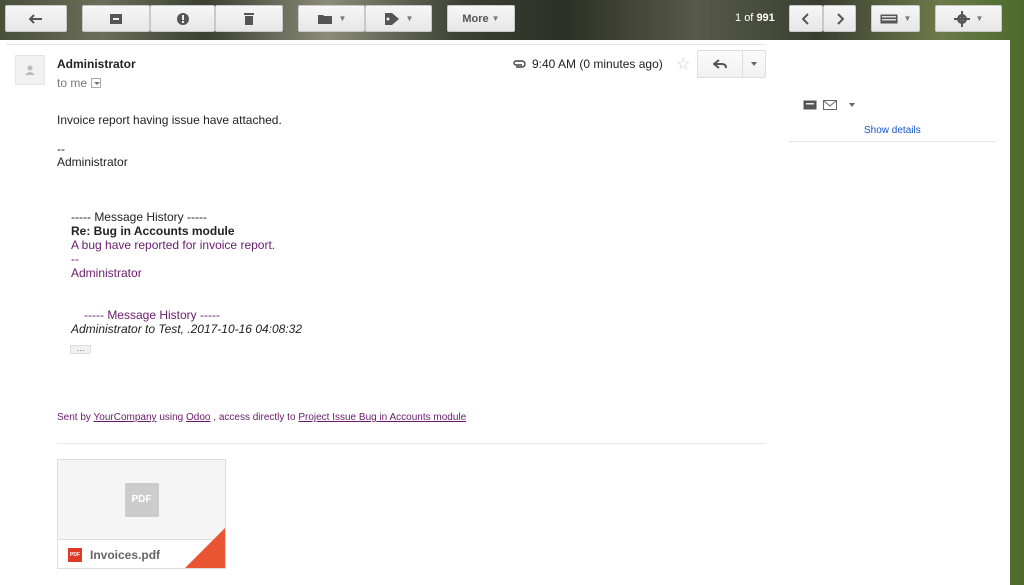  I want to click on side-icons, so click(829, 105).